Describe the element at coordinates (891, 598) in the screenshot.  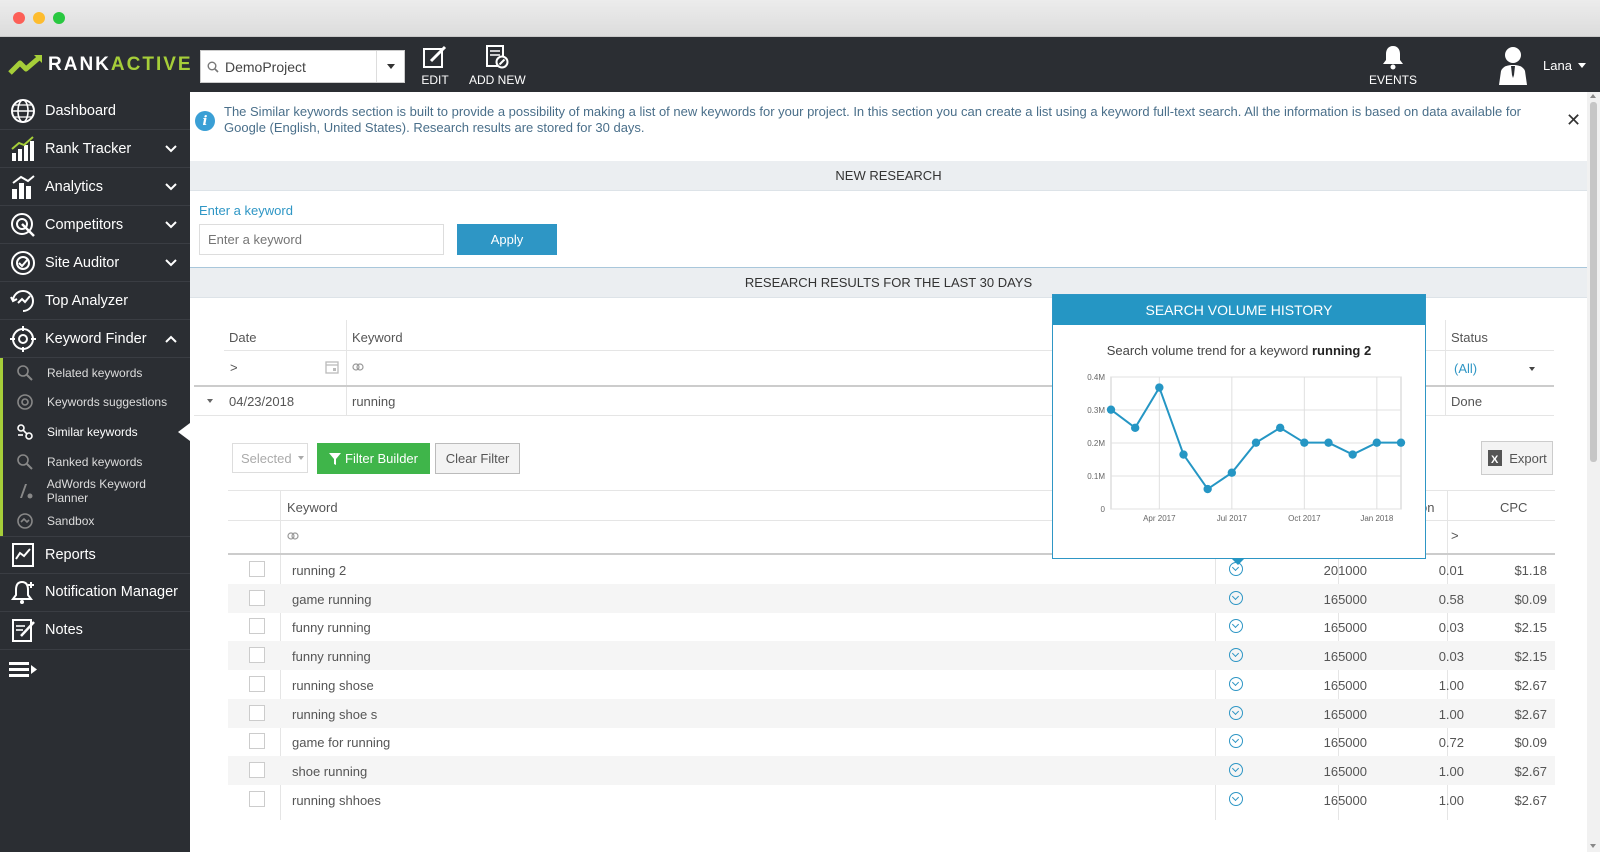
I see `table-row: game running 165000 0.58 $0.09` at that location.